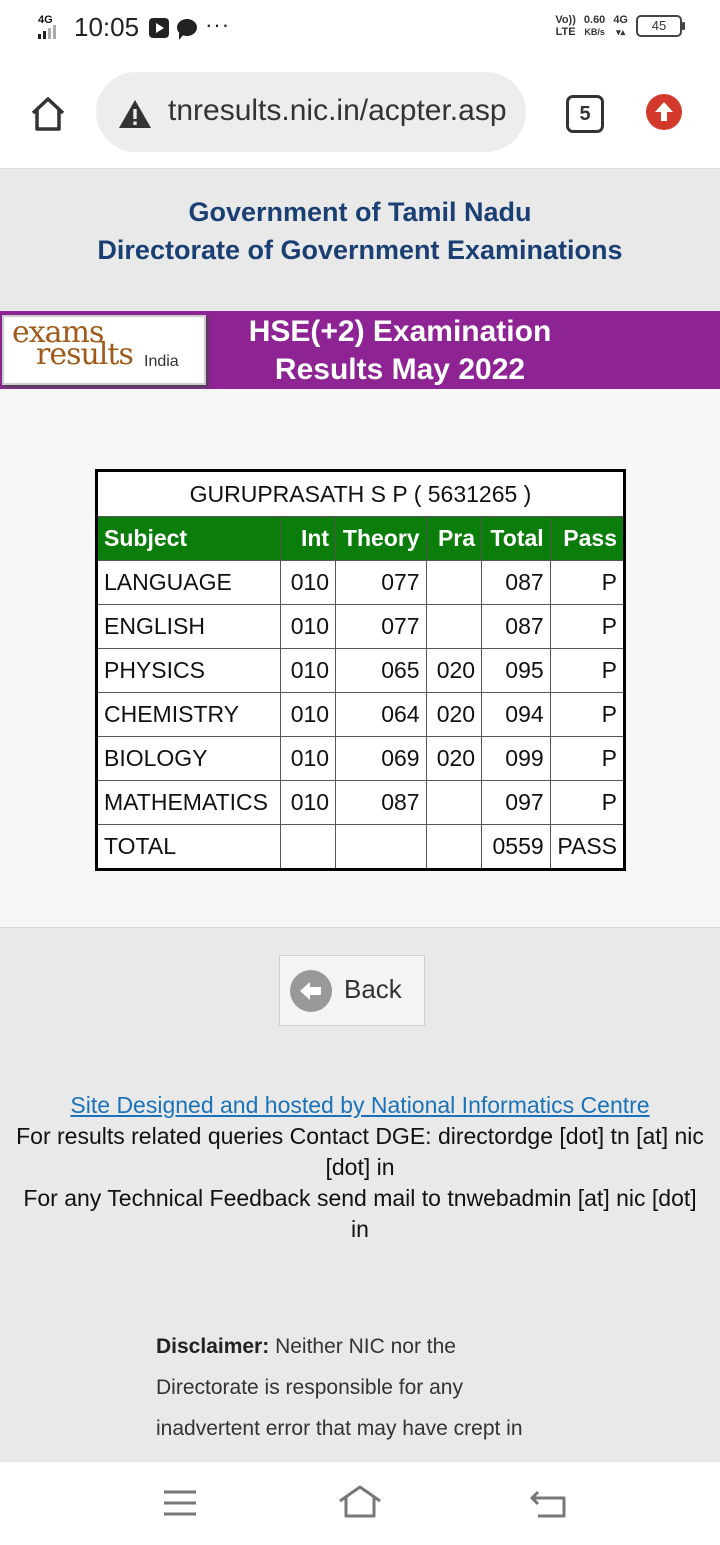 The image size is (720, 1545). I want to click on grand-total-cell: 0559, so click(516, 847).